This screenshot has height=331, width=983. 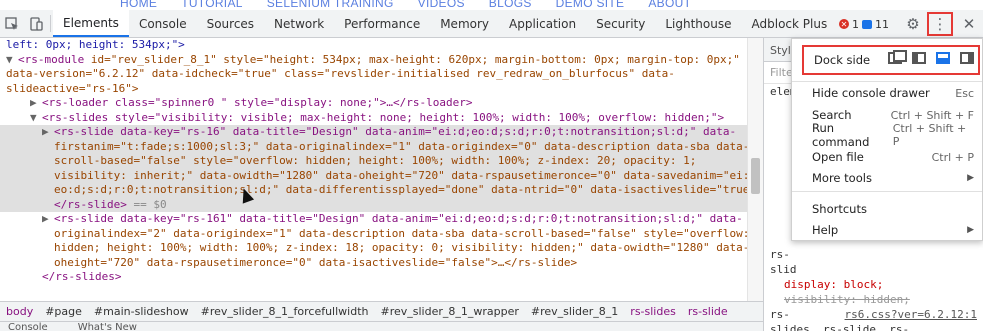 I want to click on menu-item-more-tools: More tools ▶, so click(x=893, y=178).